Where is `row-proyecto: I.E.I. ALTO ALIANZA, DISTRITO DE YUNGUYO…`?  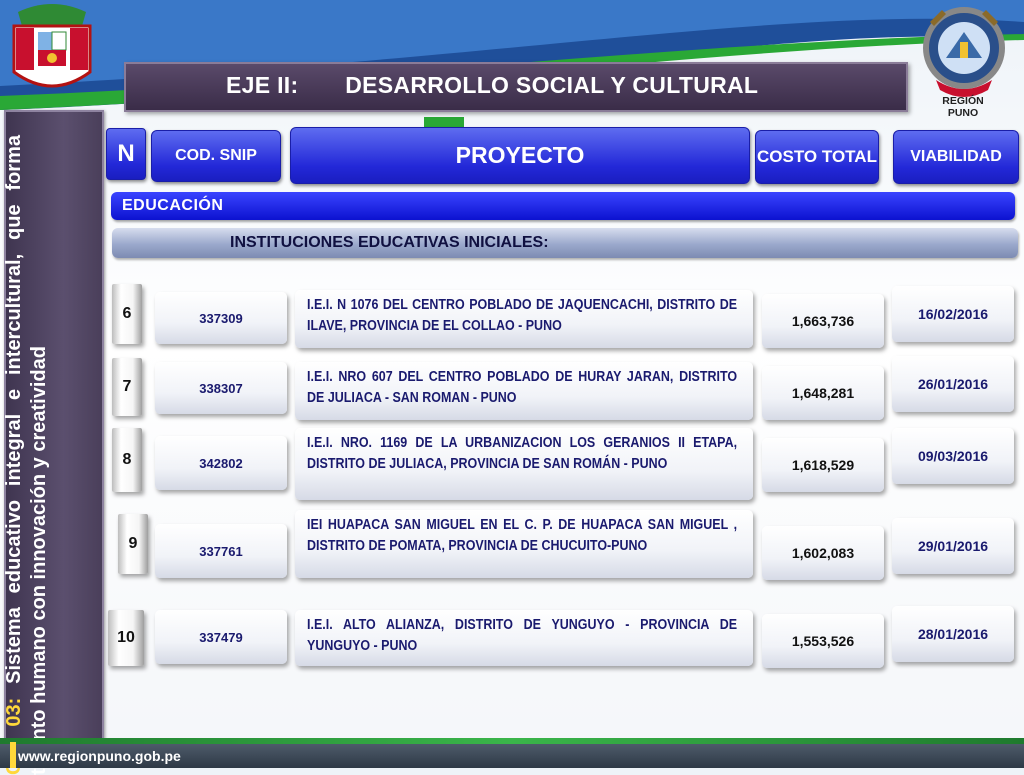 row-proyecto: I.E.I. ALTO ALIANZA, DISTRITO DE YUNGUYO… is located at coordinates (522, 635).